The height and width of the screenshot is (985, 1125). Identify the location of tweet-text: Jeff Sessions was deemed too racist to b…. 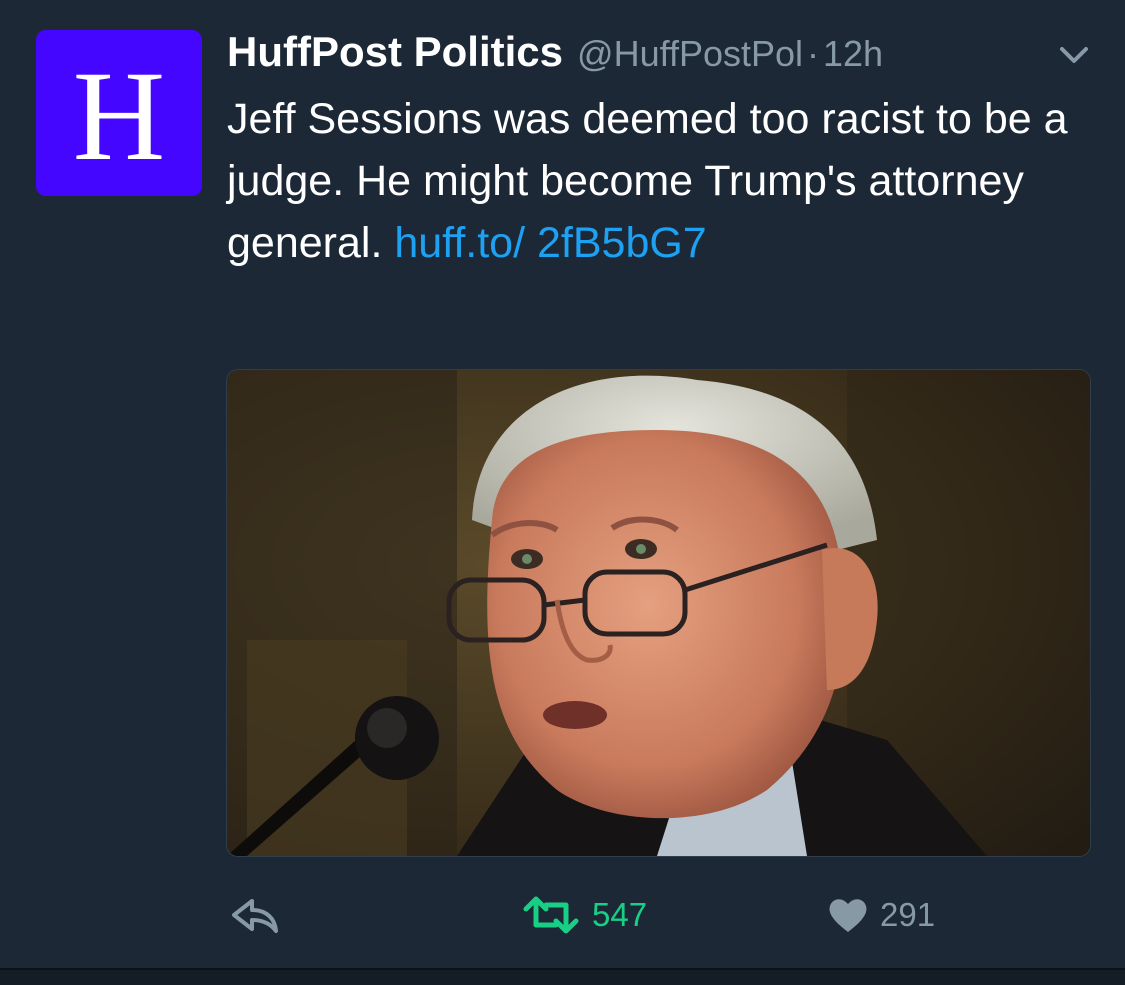
(667, 181).